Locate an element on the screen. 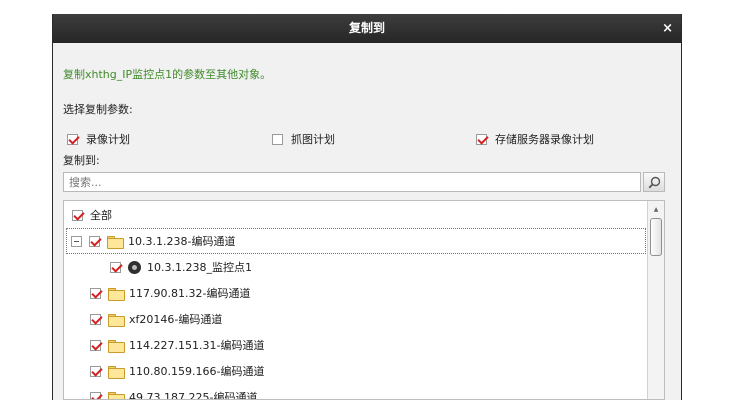 The height and width of the screenshot is (400, 752). tree-row: xf20146-编码通道 is located at coordinates (143, 319).